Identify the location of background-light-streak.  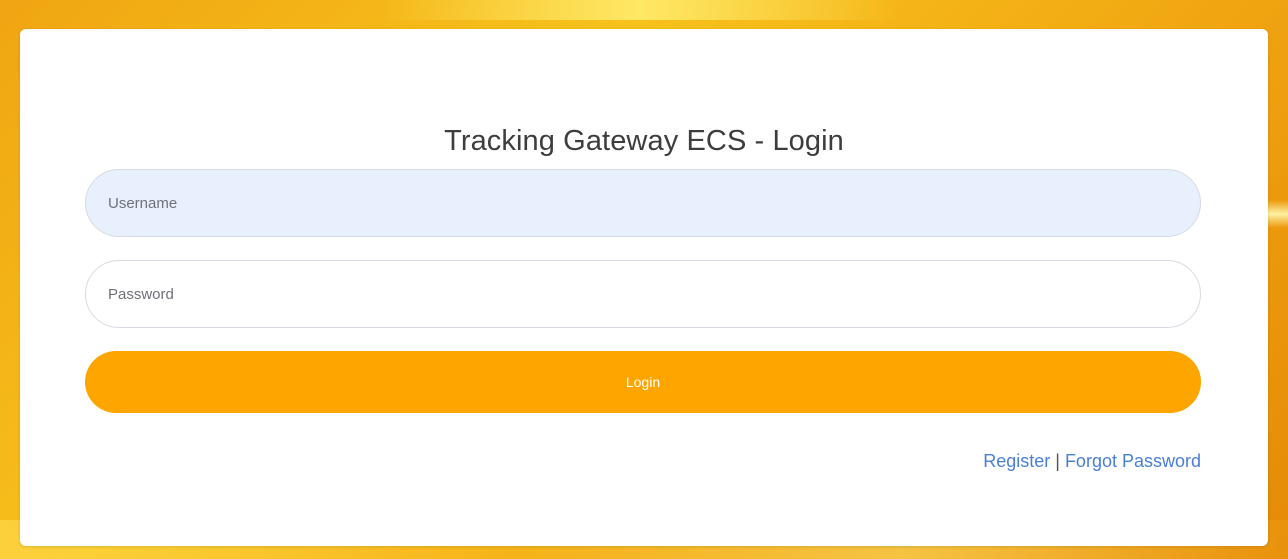
(640, 10).